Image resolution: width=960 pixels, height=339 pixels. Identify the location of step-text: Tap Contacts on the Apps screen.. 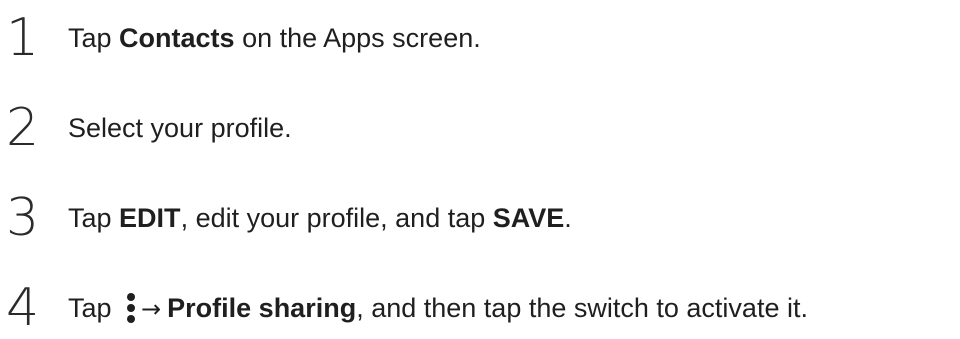
(274, 38).